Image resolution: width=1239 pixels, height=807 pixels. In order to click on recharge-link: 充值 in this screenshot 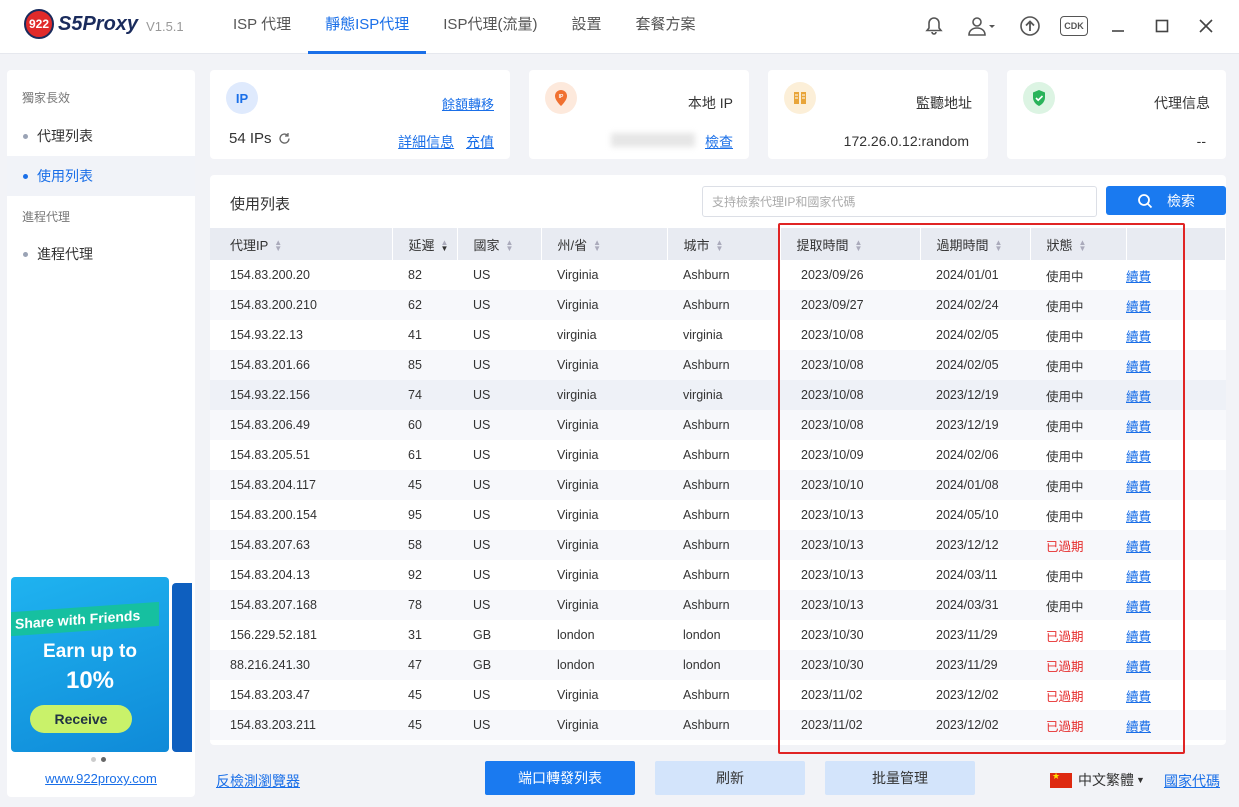, I will do `click(480, 142)`.